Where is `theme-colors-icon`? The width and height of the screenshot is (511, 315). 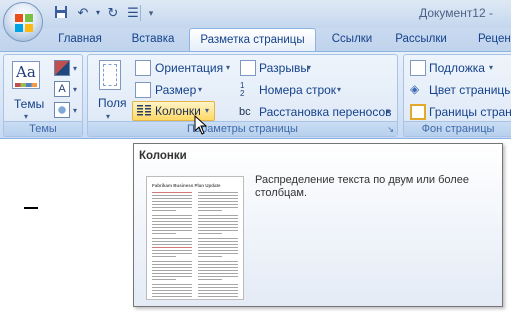
theme-colors-icon is located at coordinates (62, 68).